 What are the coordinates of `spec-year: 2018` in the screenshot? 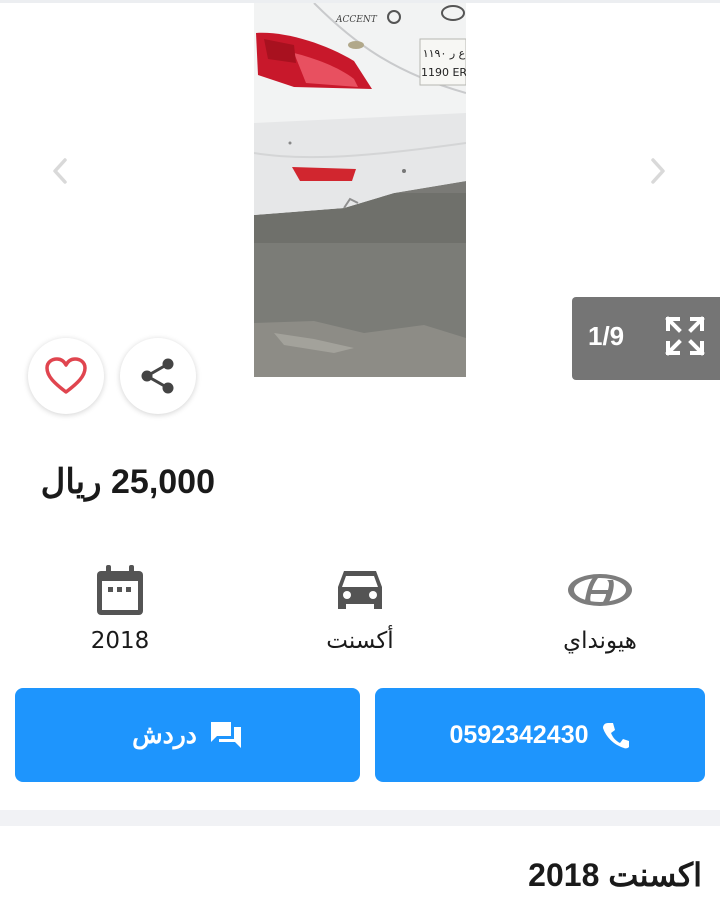 It's located at (120, 607).